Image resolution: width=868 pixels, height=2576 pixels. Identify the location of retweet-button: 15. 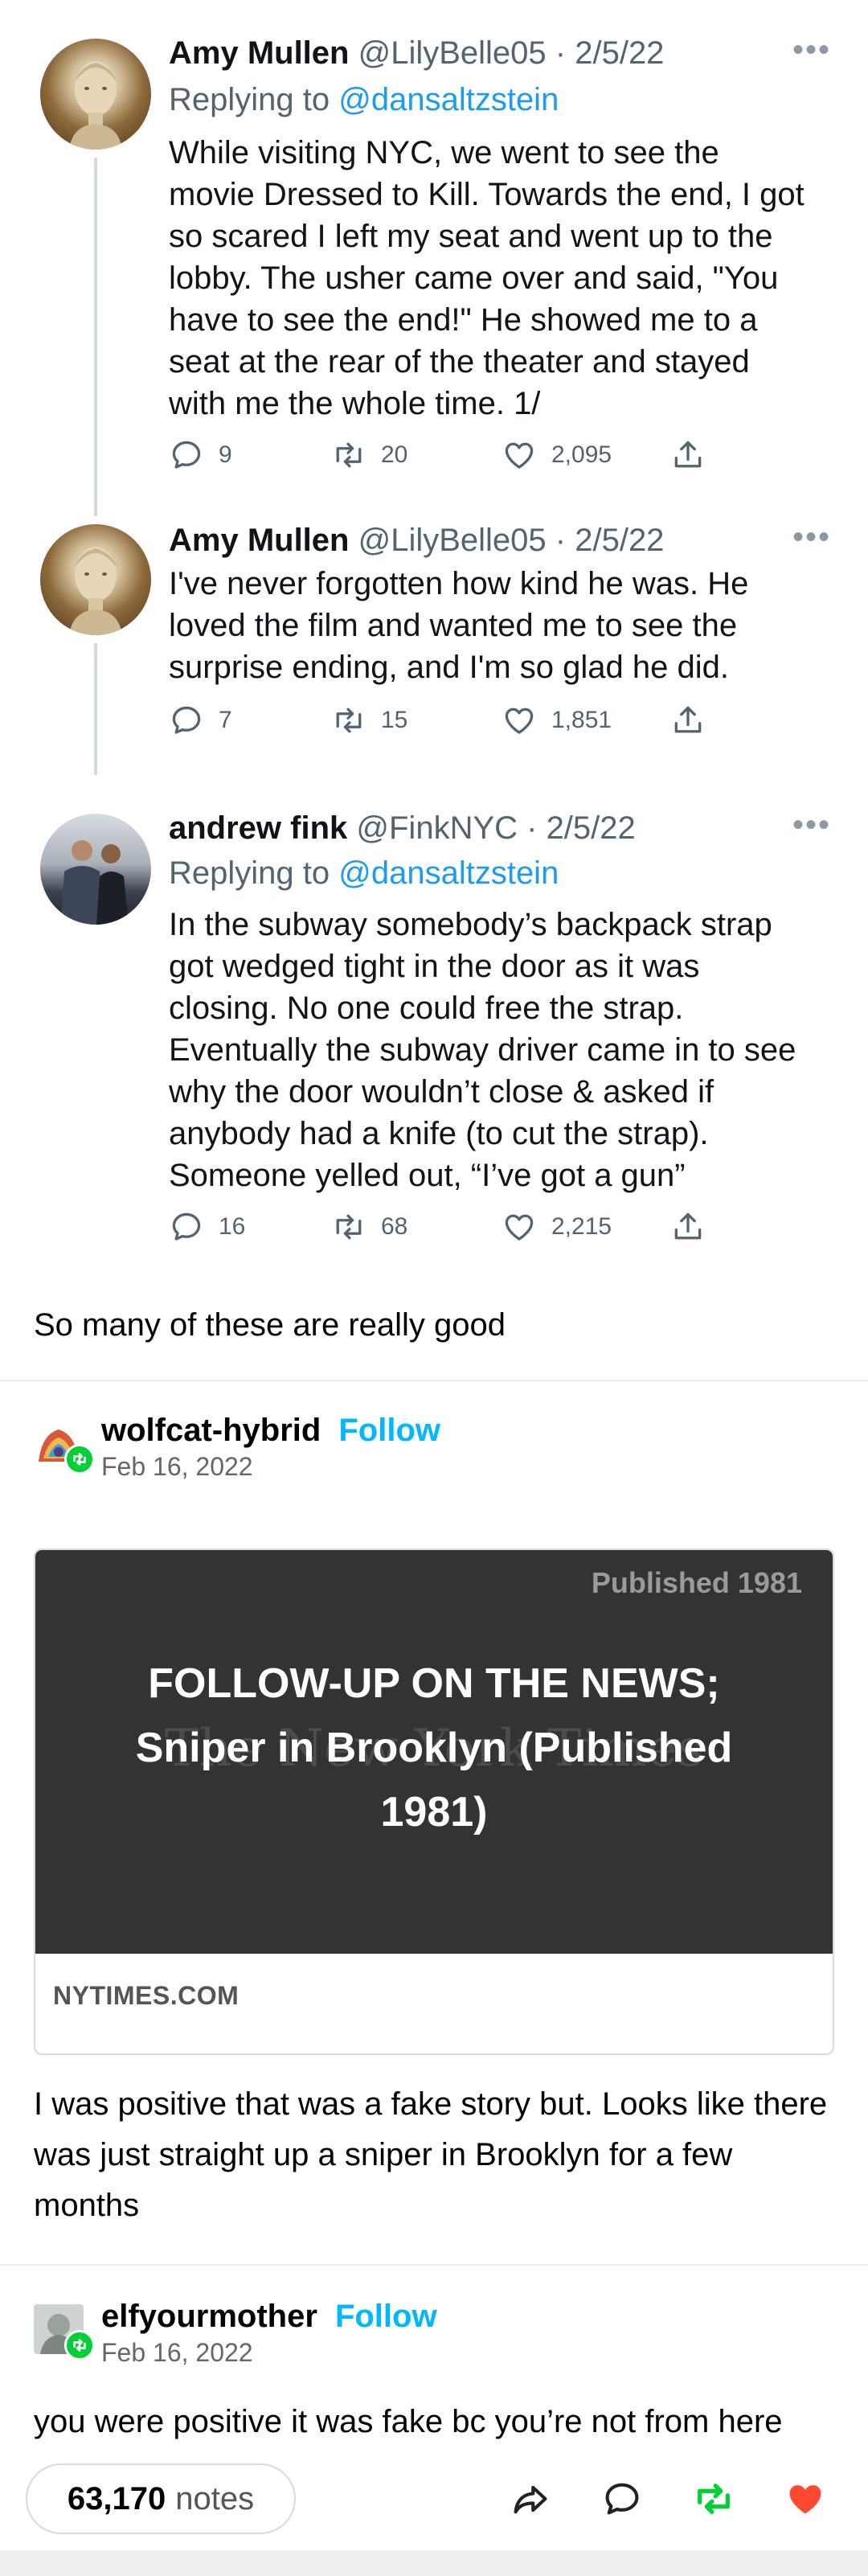
(369, 720).